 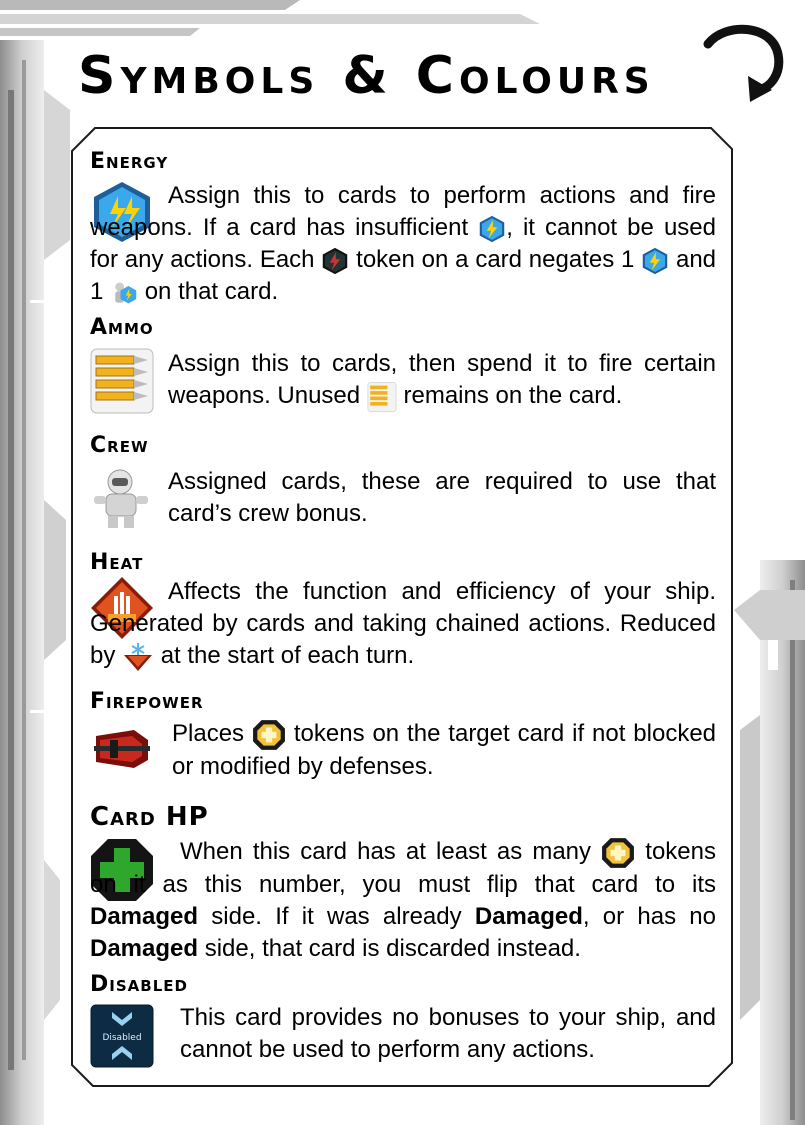 What do you see at coordinates (117, 562) in the screenshot?
I see `heat-heading: Heat` at bounding box center [117, 562].